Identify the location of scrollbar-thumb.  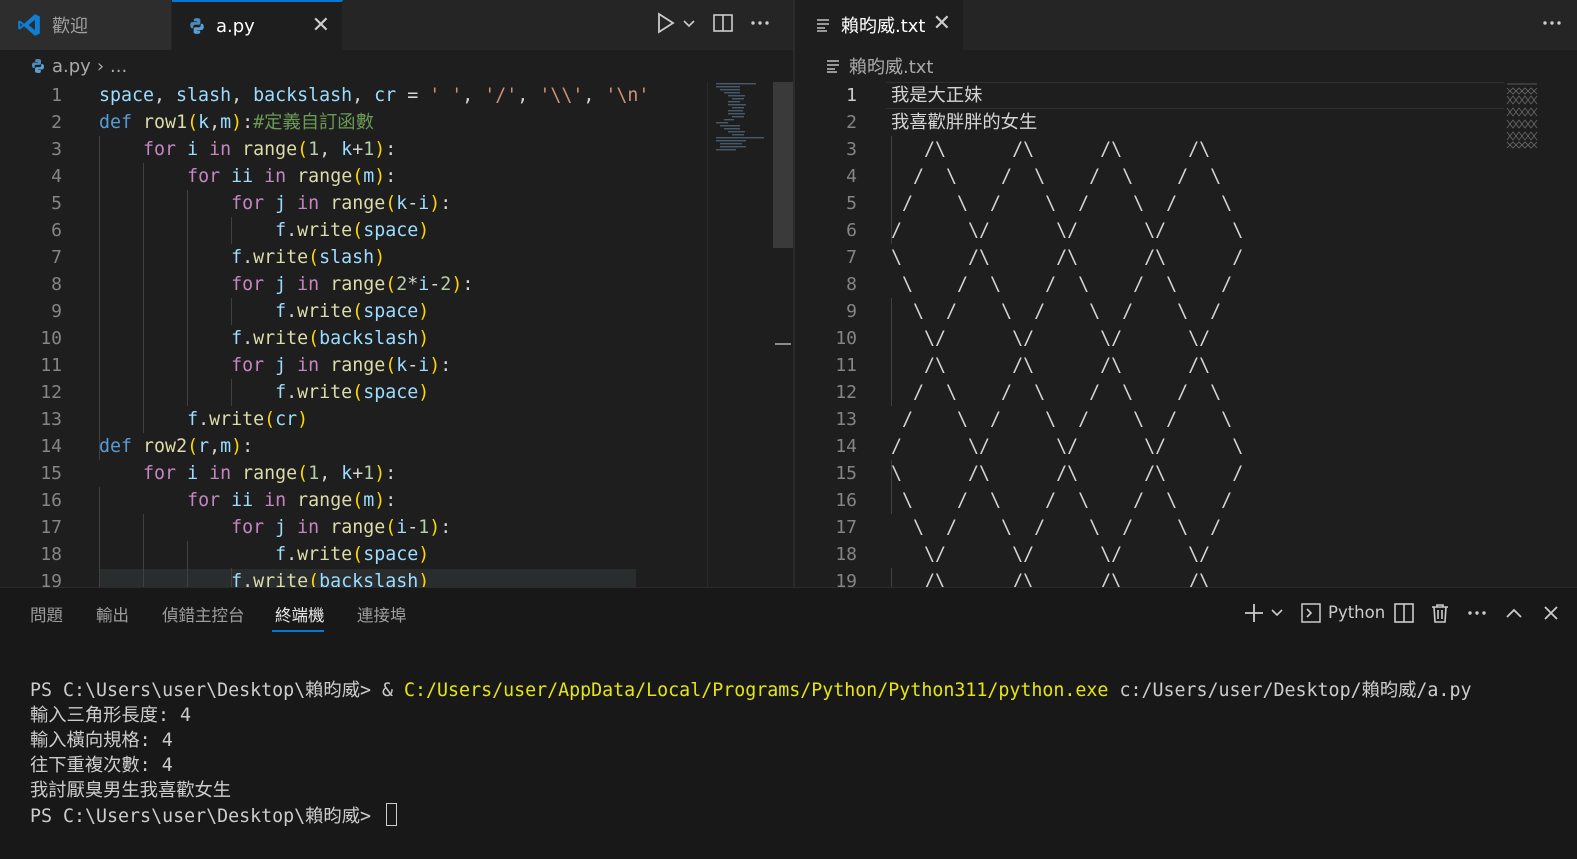
(783, 165).